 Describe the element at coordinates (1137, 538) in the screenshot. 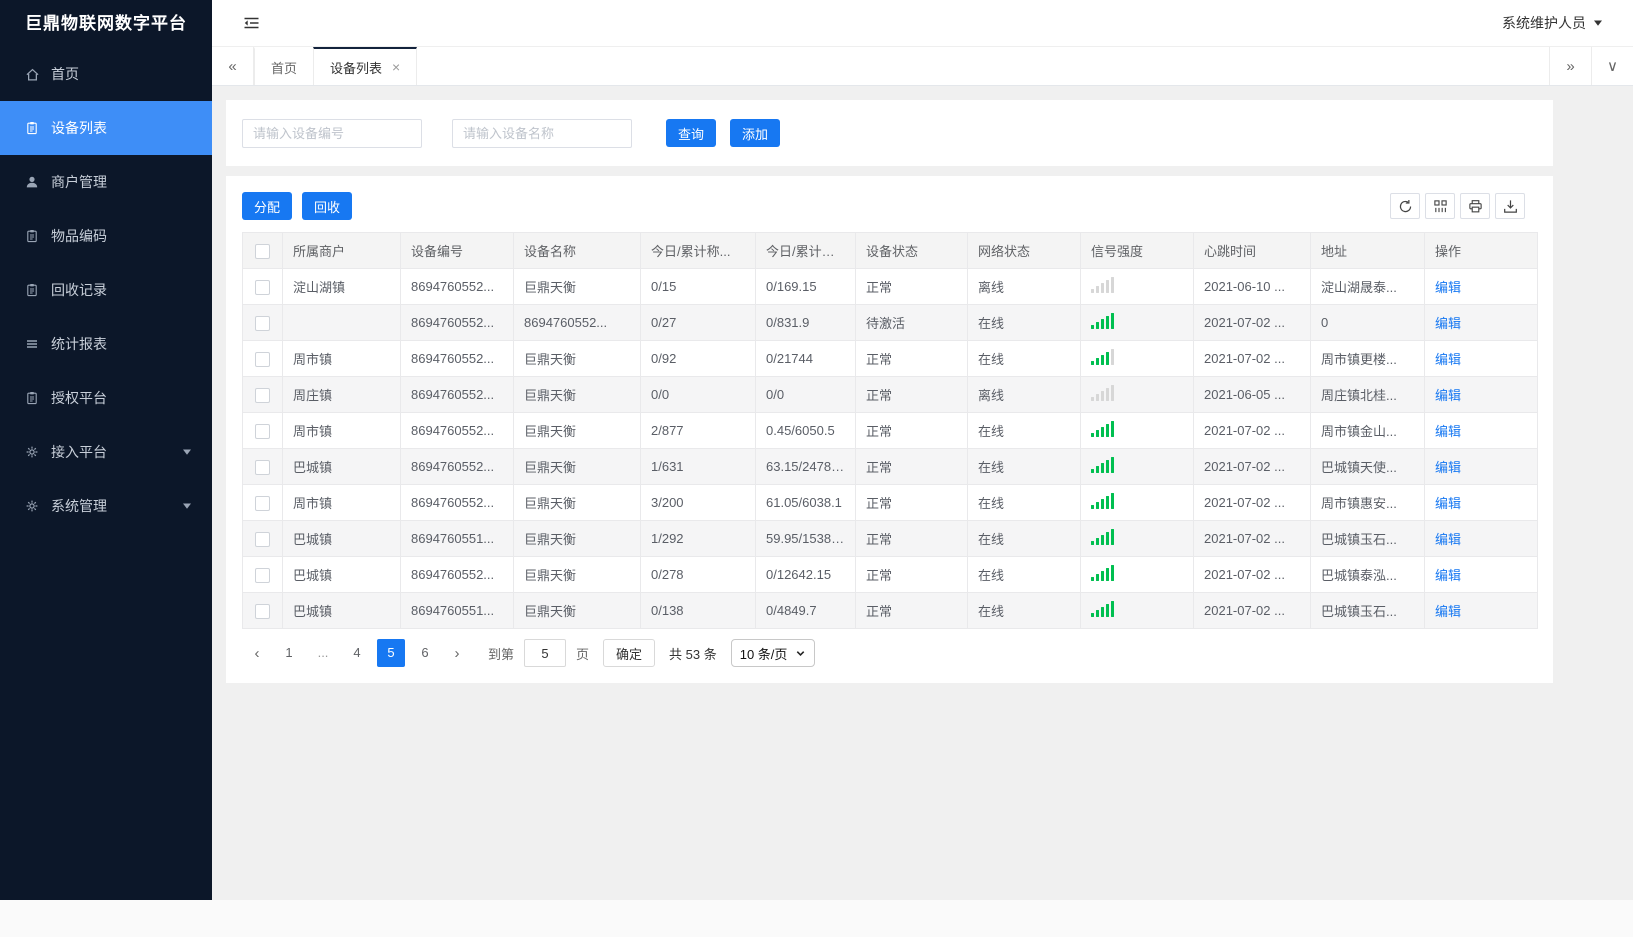

I see `cell-signal` at that location.